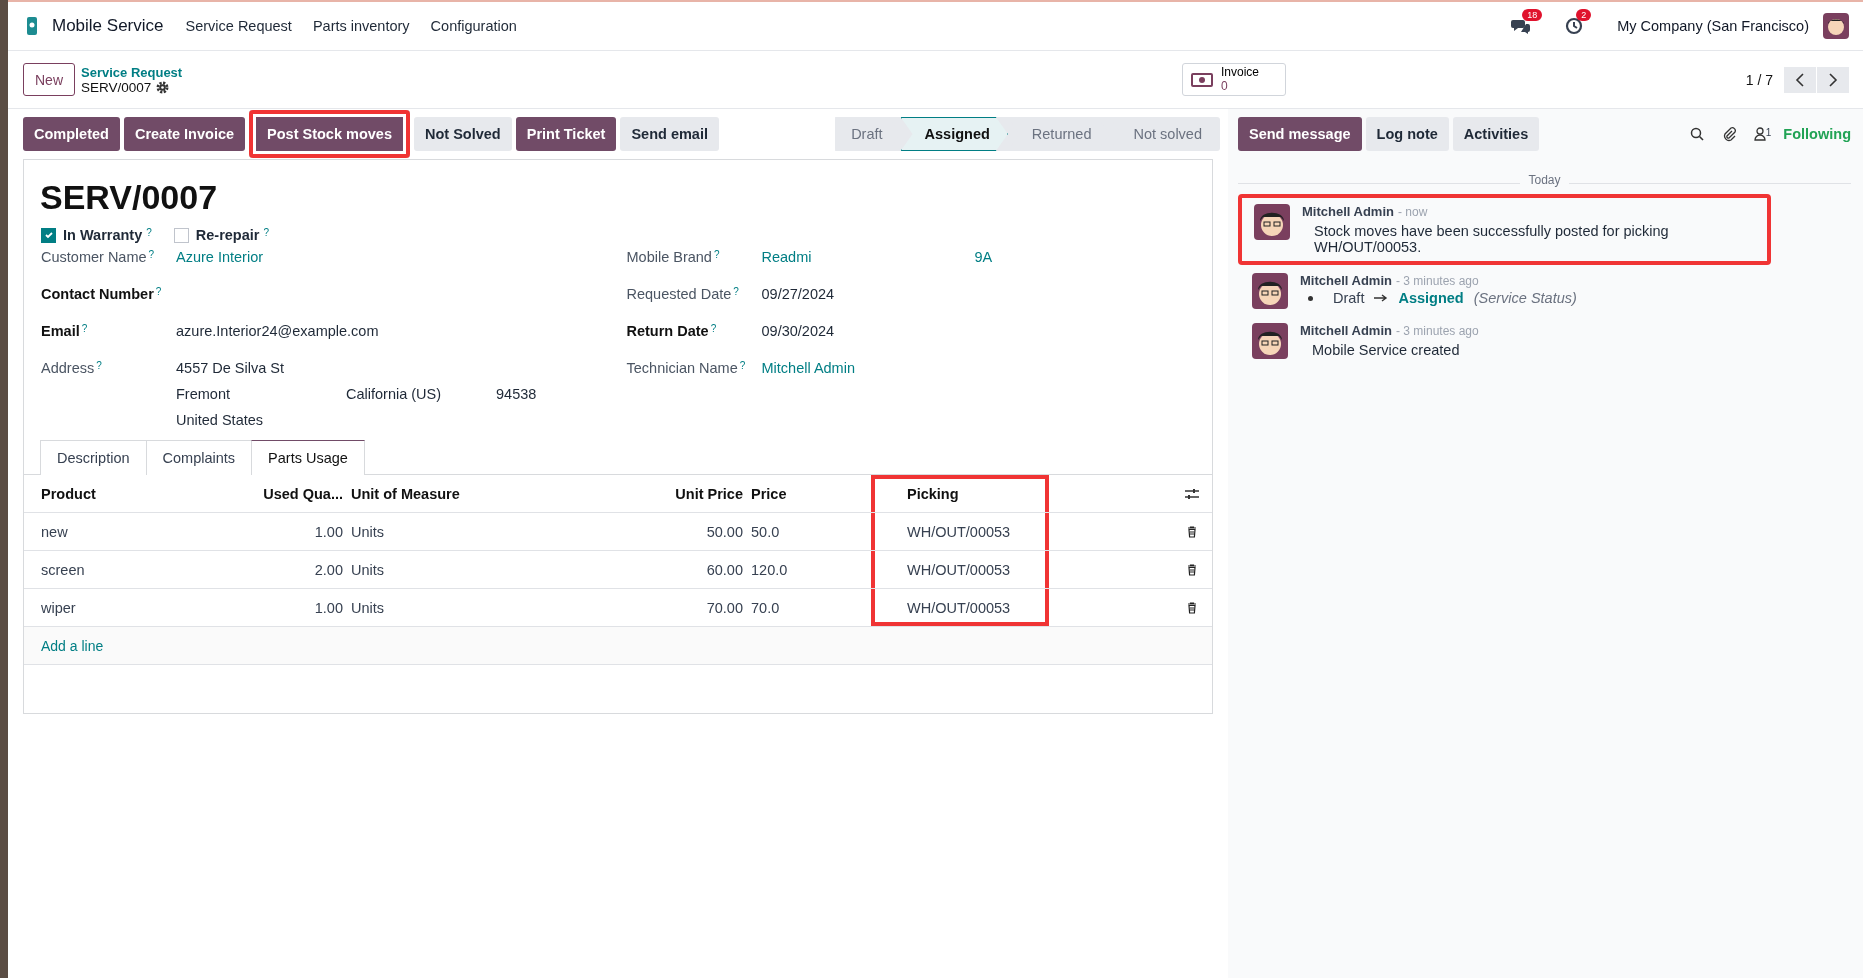 Image resolution: width=1863 pixels, height=978 pixels. I want to click on search-icon, so click(1696, 134).